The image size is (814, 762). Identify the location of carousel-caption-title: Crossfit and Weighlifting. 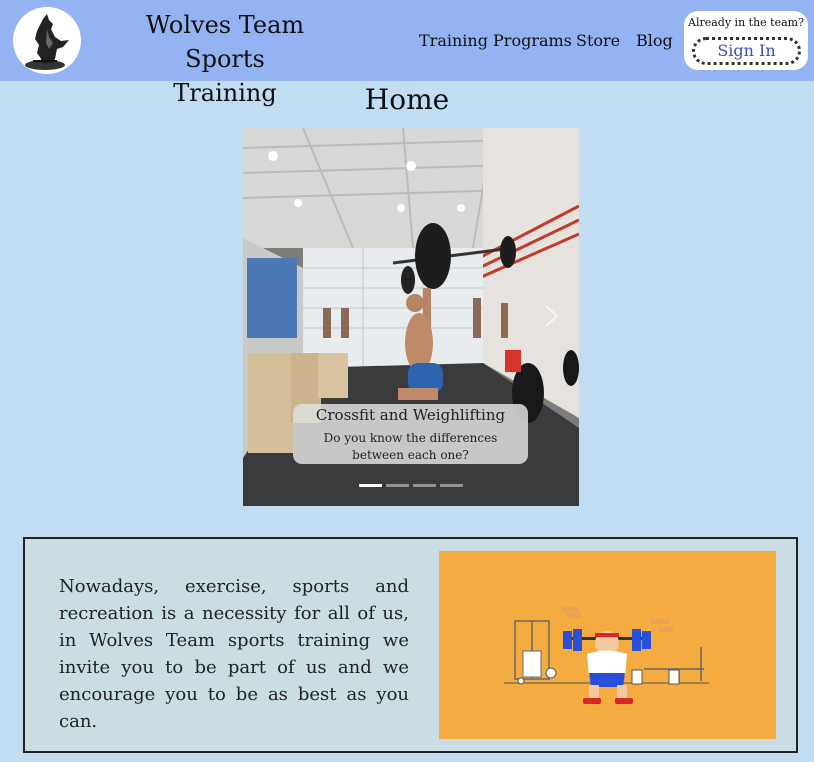
(410, 415).